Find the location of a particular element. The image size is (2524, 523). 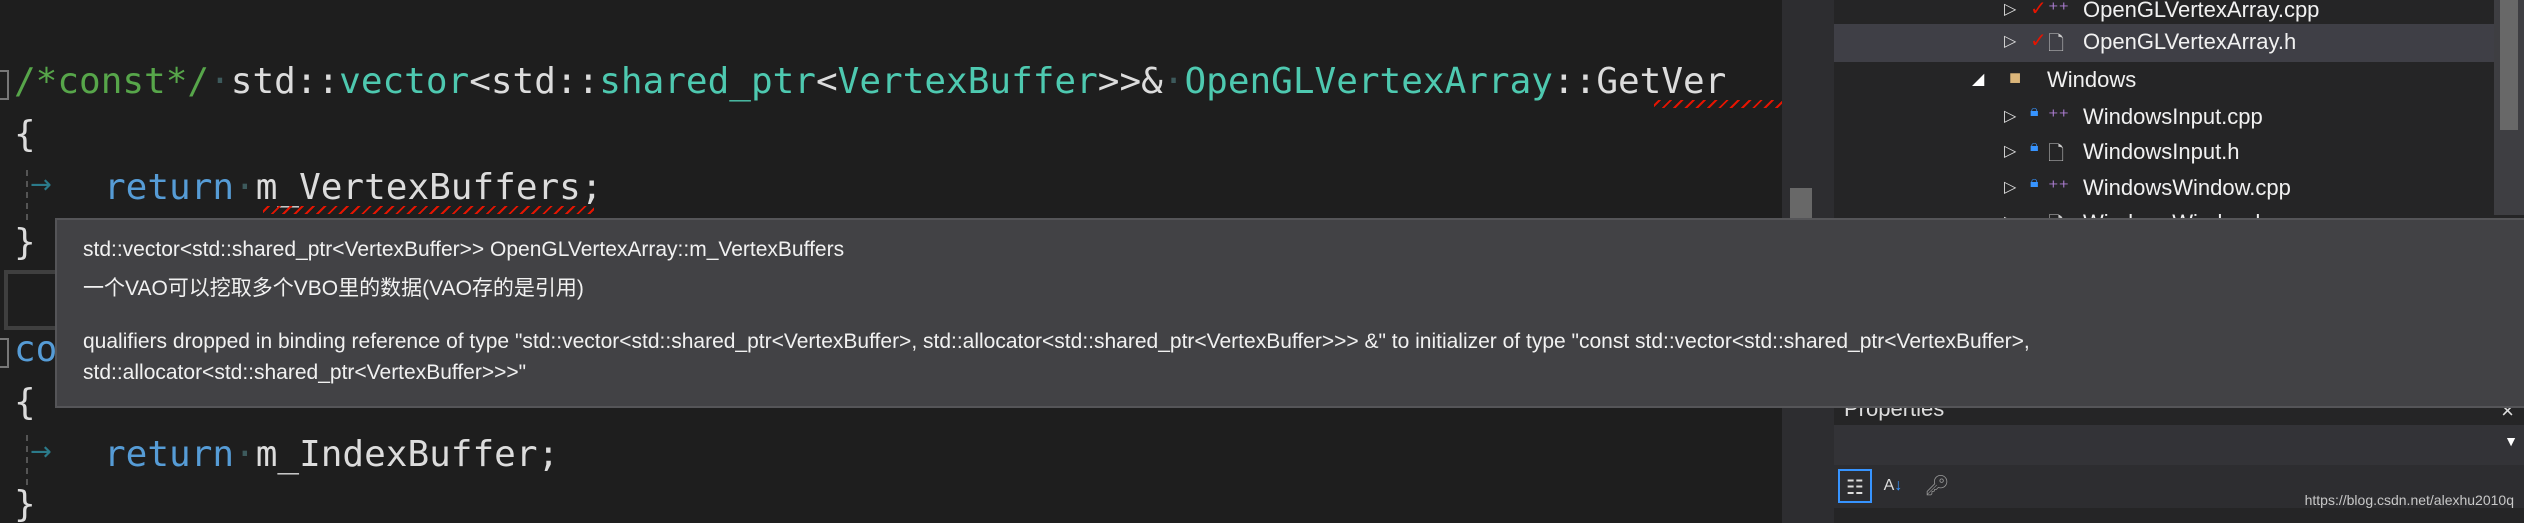

tree-item: ▷ 🔒︎ 🗋 WindowsInput.h is located at coordinates (2164, 152).